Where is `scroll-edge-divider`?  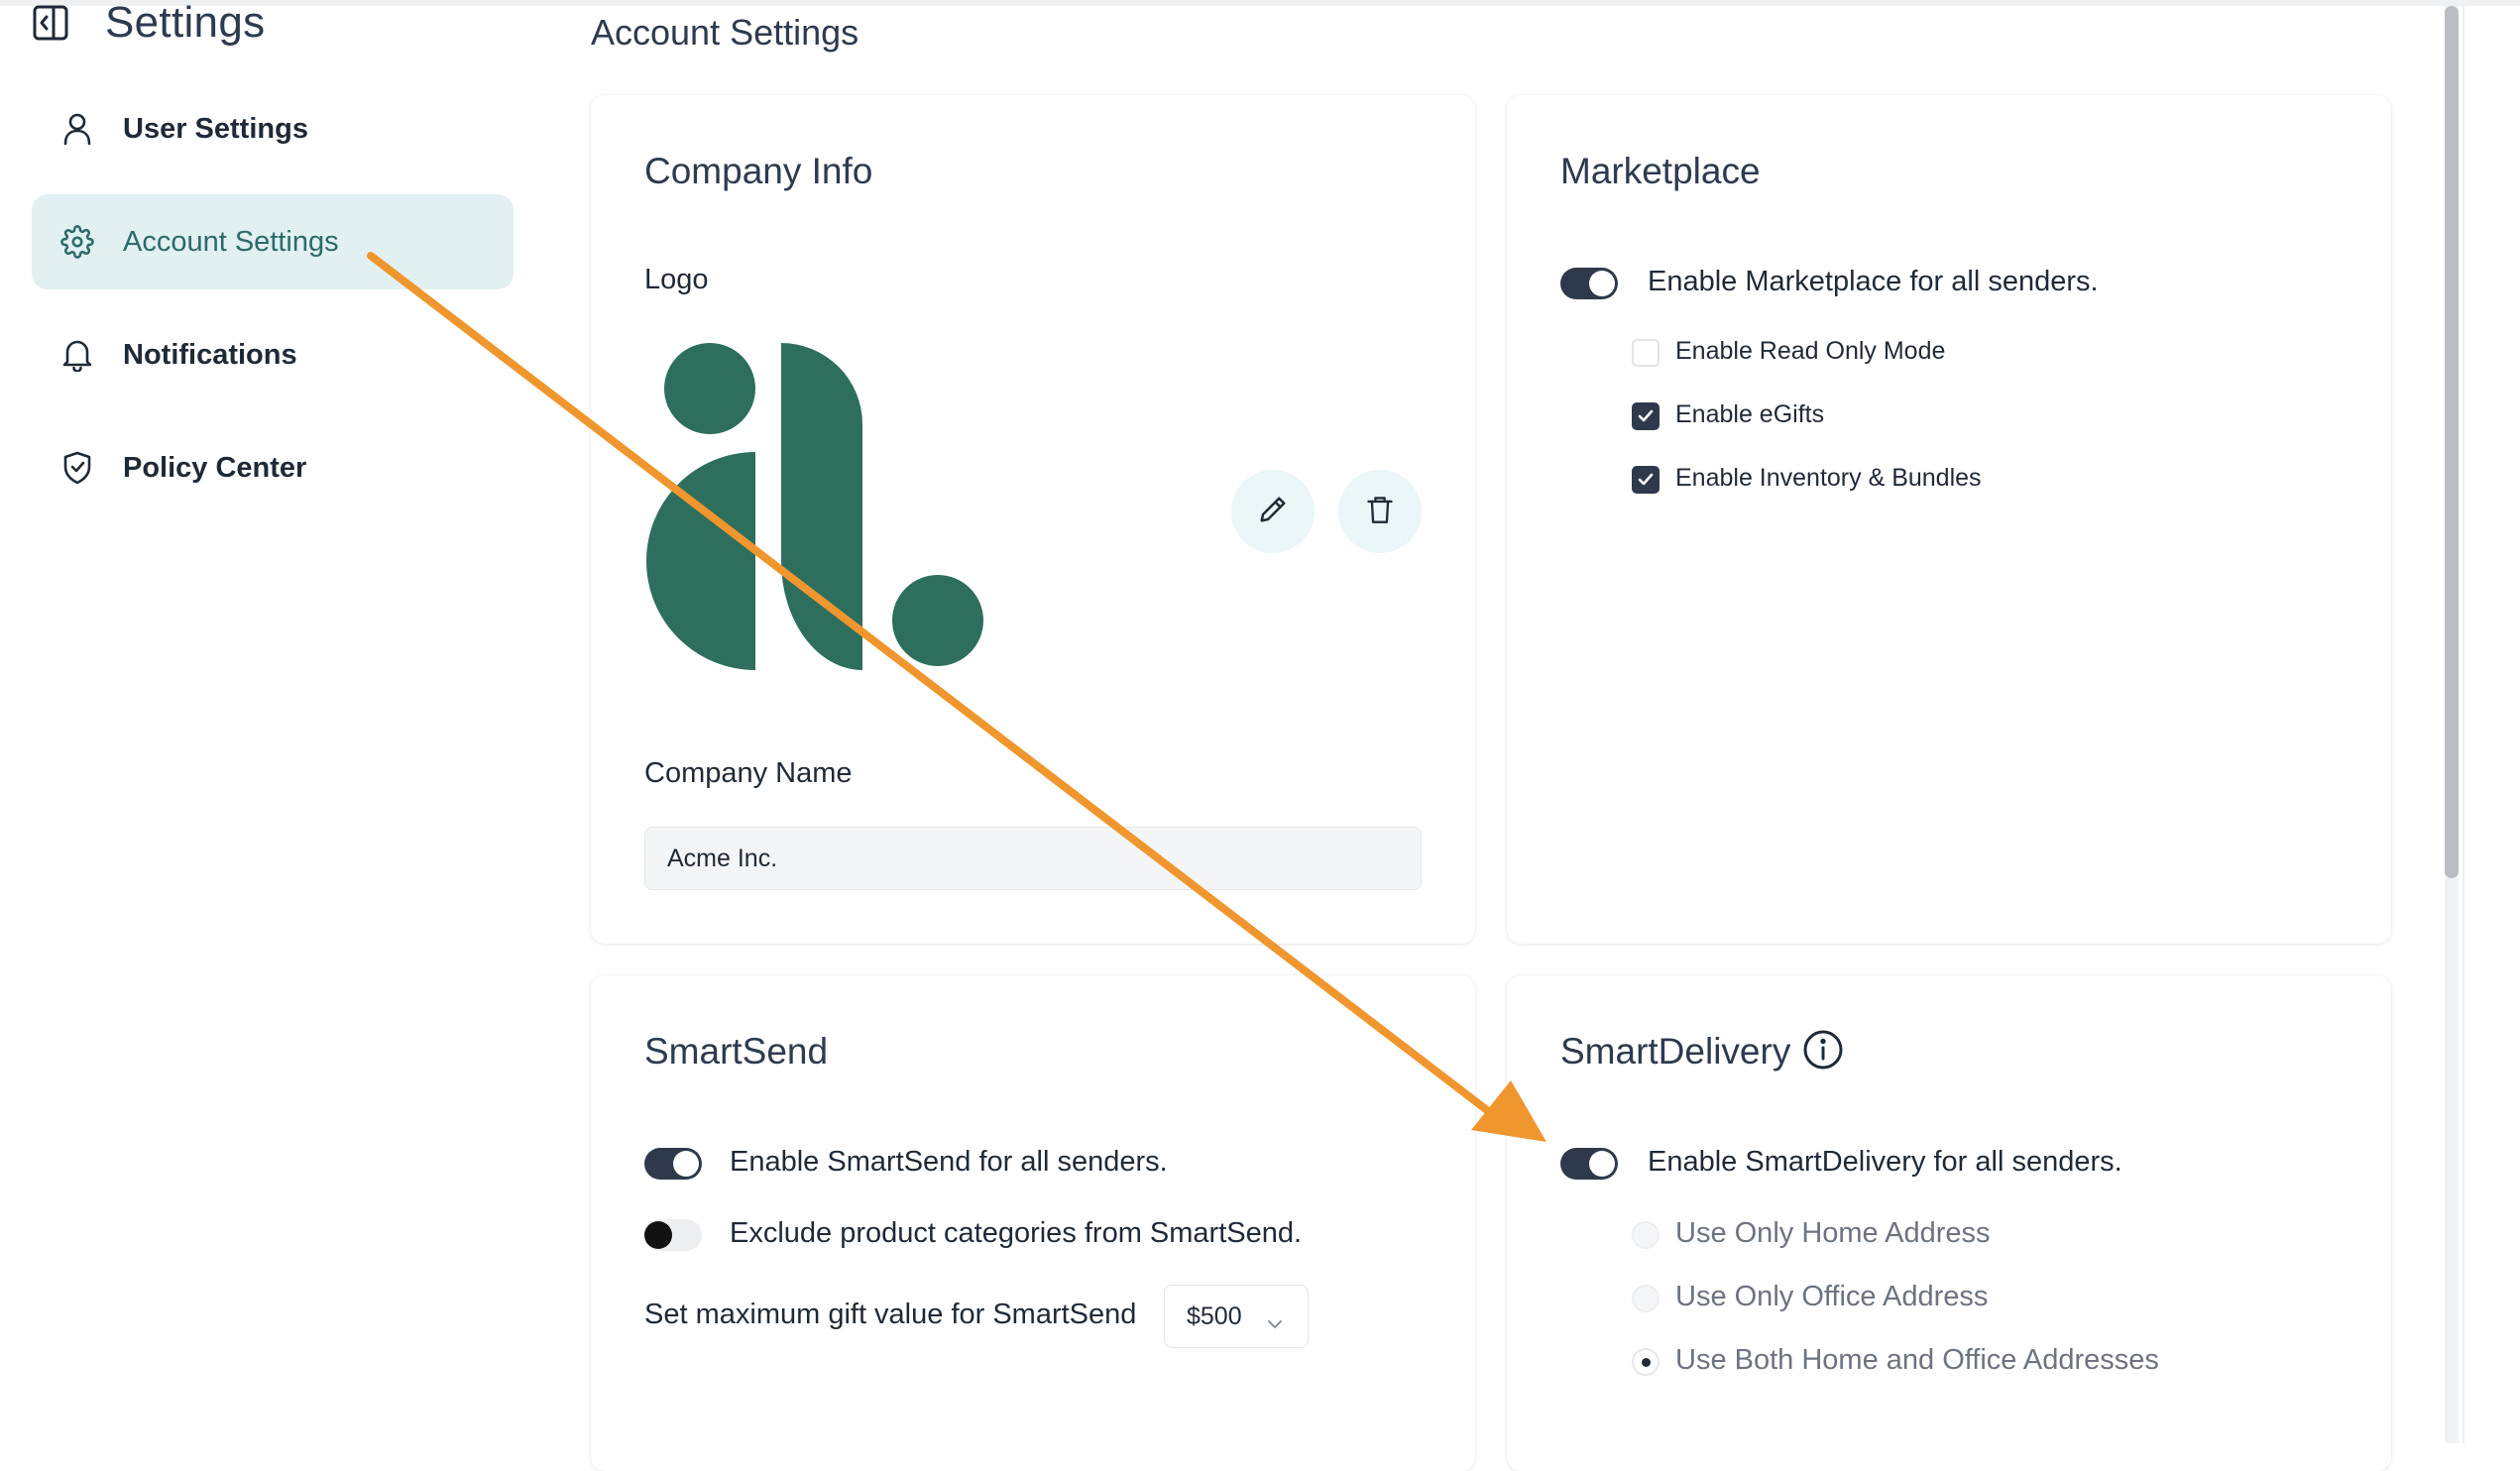
scroll-edge-divider is located at coordinates (2463, 725).